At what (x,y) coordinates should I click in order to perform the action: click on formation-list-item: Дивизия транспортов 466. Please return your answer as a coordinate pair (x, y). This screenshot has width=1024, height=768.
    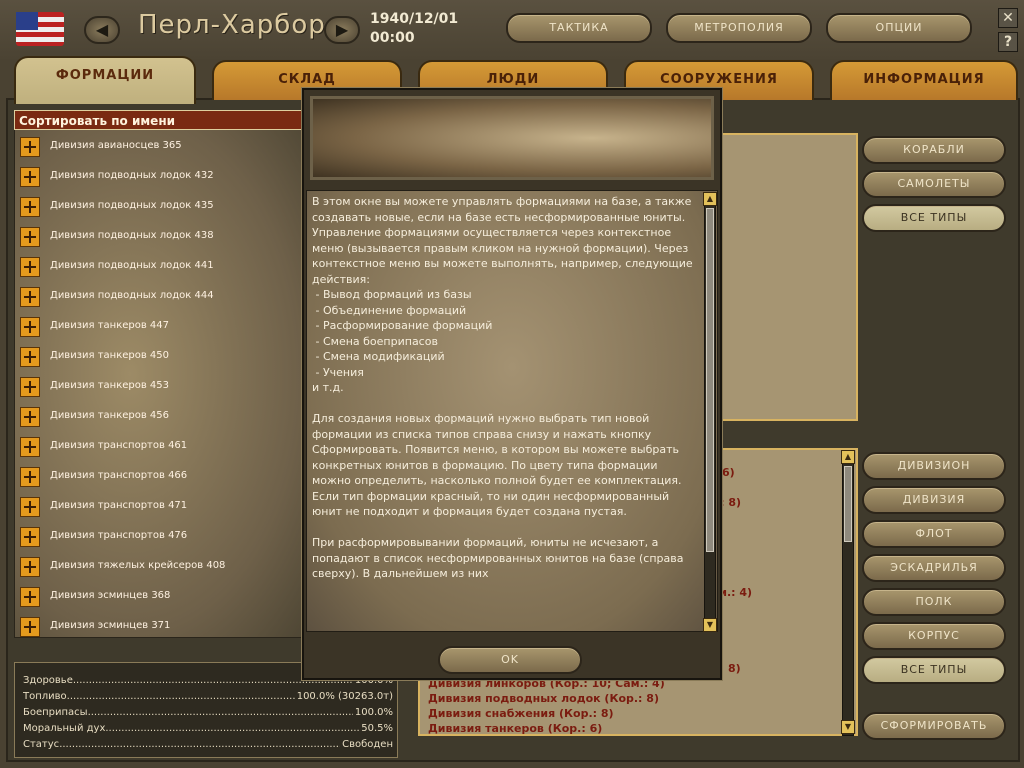
    Looking at the image, I should click on (159, 476).